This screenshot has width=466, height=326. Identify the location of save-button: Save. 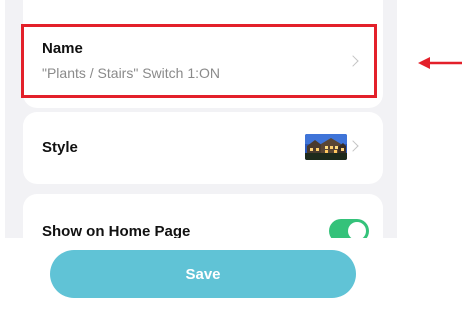
(203, 274).